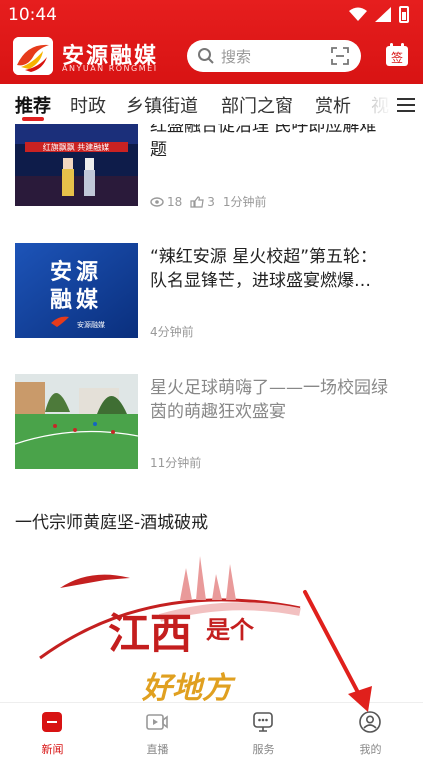  I want to click on status-time: 10:44, so click(32, 15).